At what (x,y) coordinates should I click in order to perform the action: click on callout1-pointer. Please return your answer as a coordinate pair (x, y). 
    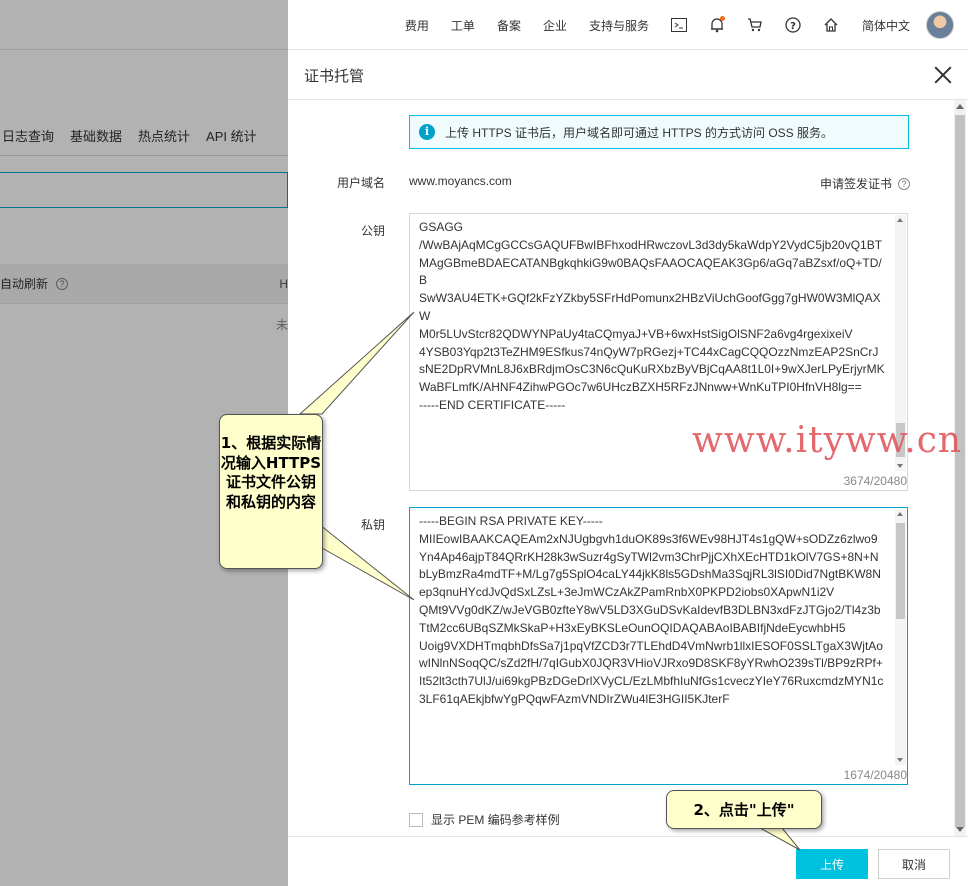
    Looking at the image, I should click on (356, 363).